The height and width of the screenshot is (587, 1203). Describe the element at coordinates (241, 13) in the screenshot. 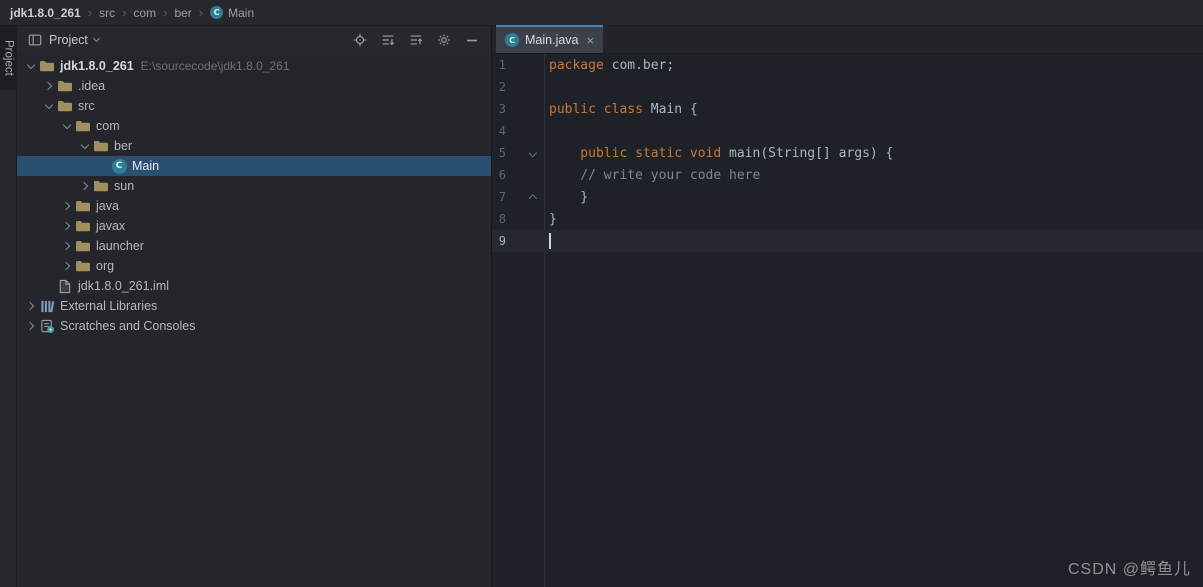

I see `breadcrumb-class: Main` at that location.